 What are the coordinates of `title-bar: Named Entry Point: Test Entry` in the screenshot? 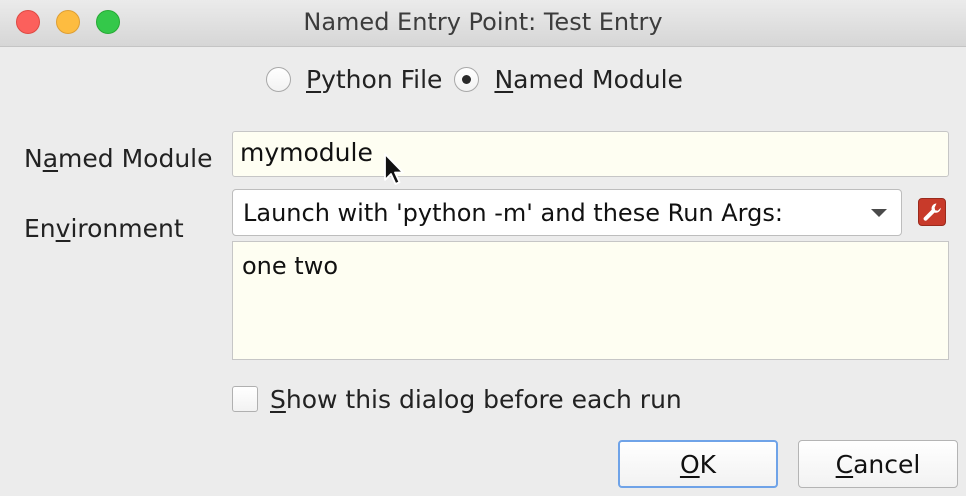 It's located at (483, 23).